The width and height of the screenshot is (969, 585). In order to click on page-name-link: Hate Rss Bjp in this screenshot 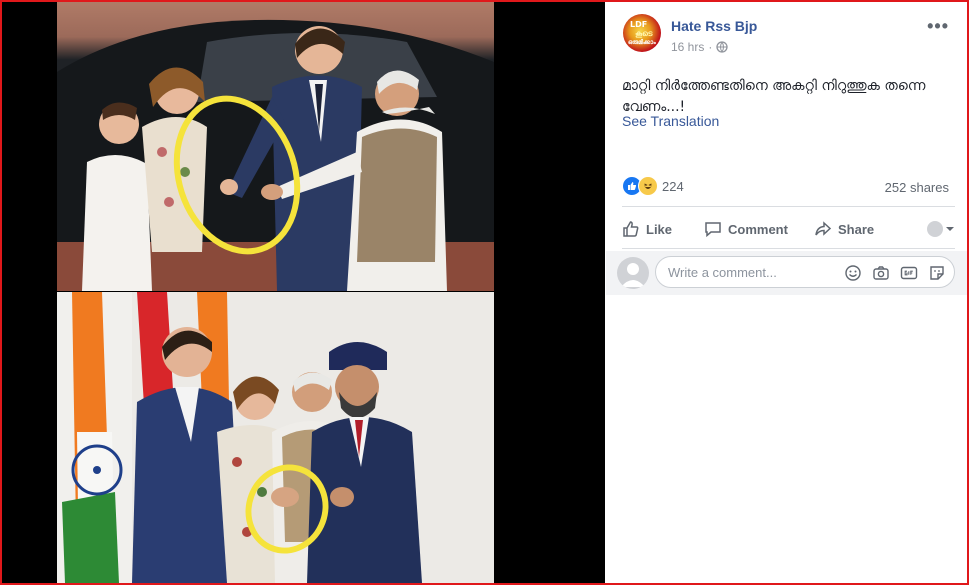, I will do `click(714, 26)`.